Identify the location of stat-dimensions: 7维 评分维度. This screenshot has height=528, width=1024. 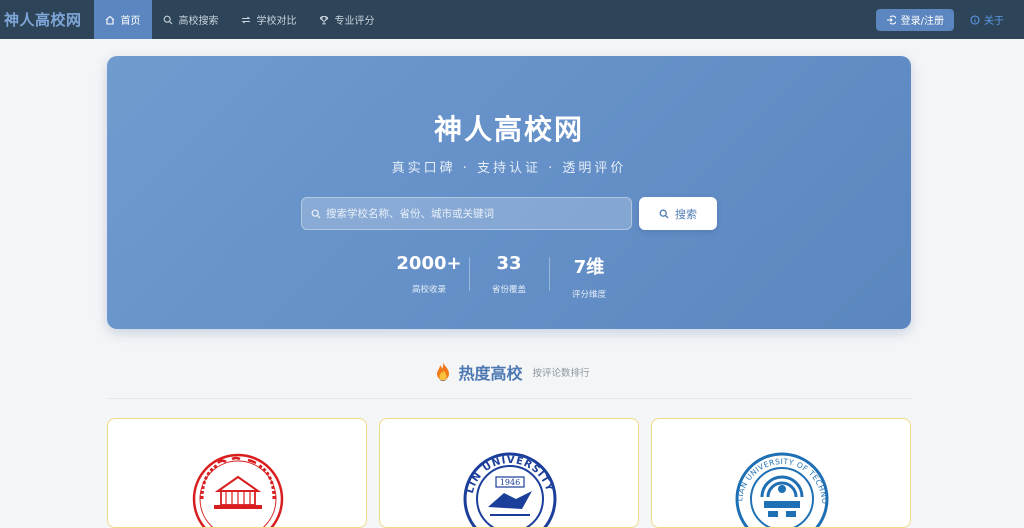
(589, 276).